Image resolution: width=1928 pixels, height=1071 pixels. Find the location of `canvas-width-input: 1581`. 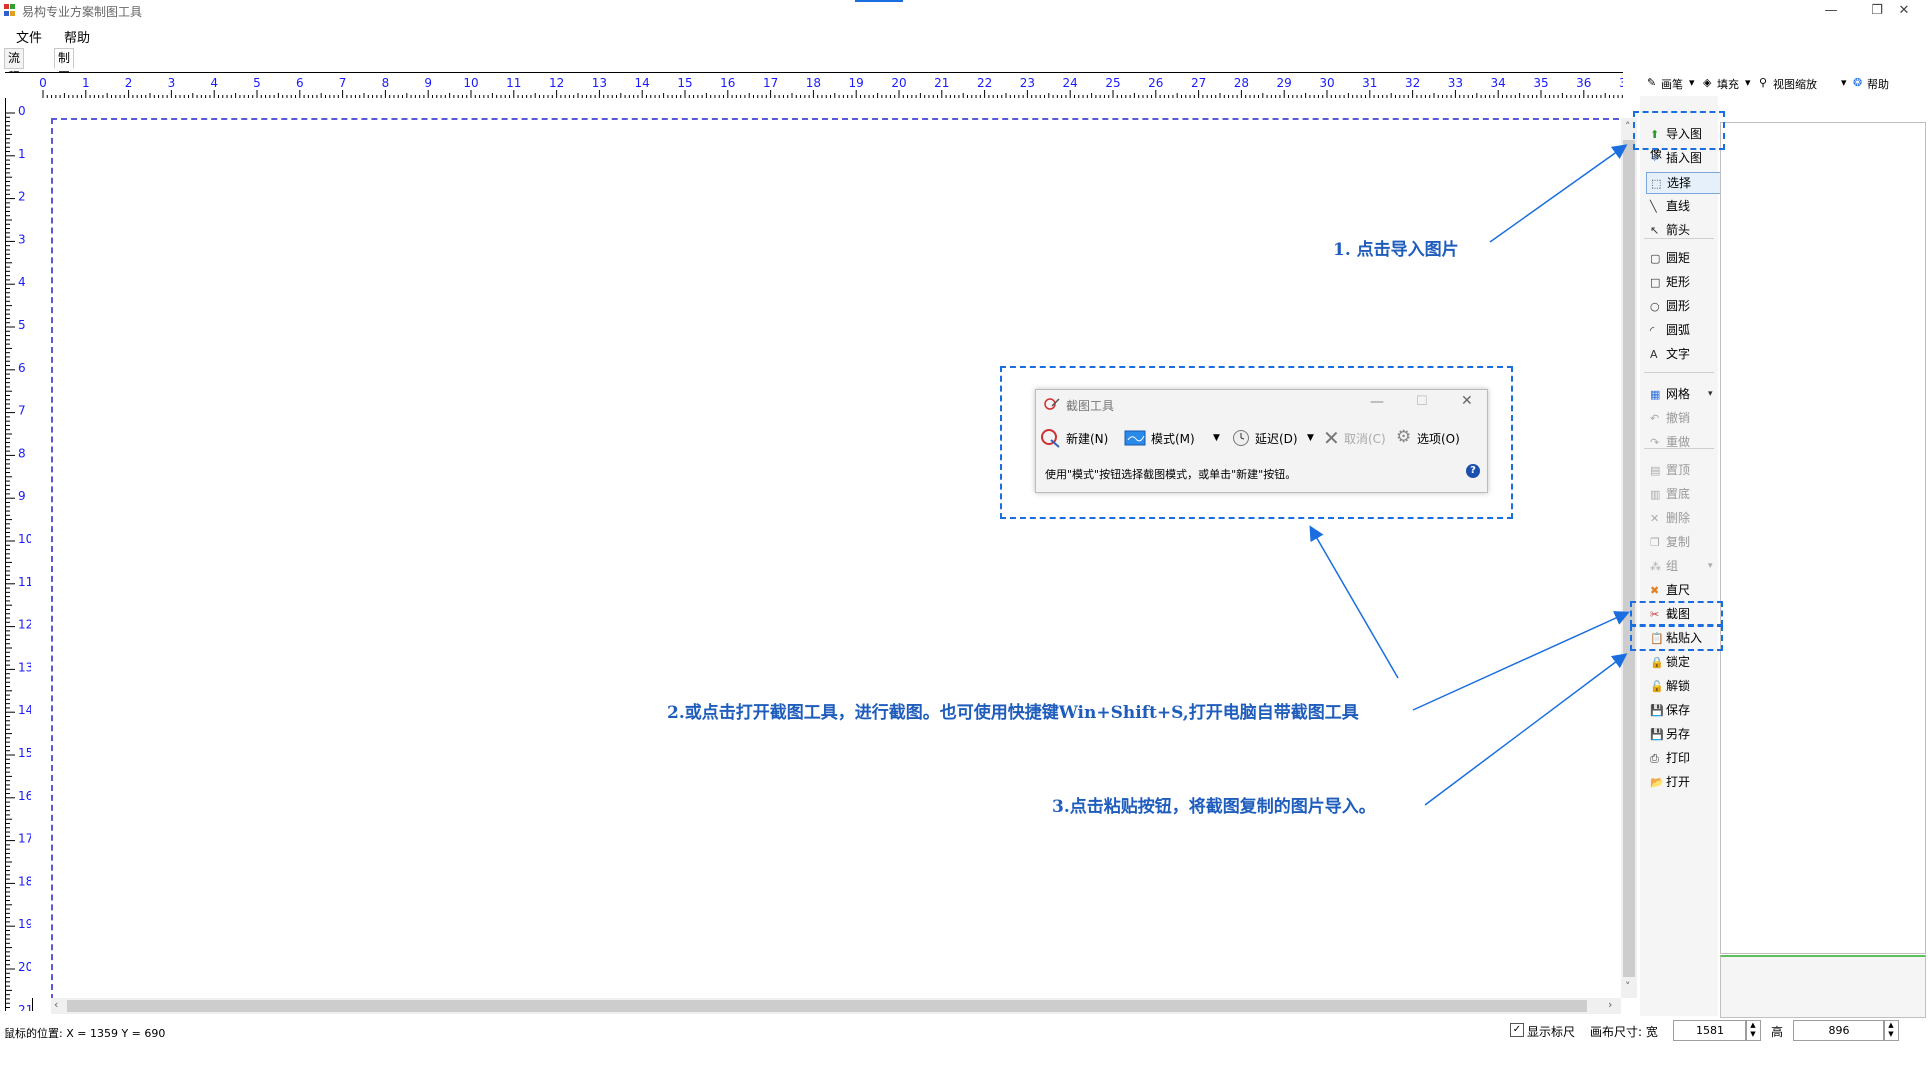

canvas-width-input: 1581 is located at coordinates (1710, 1030).